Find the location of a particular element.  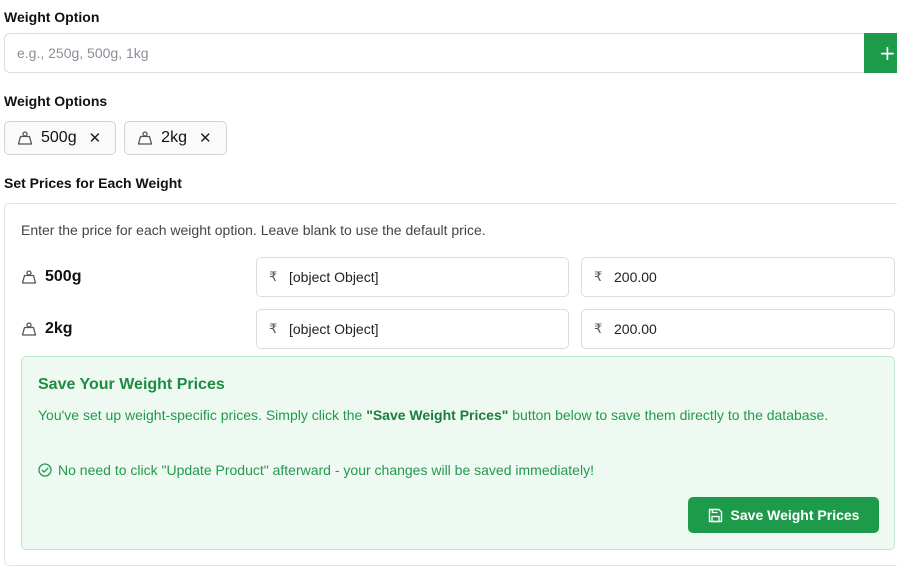

price-row-weight: 500g is located at coordinates (63, 276).